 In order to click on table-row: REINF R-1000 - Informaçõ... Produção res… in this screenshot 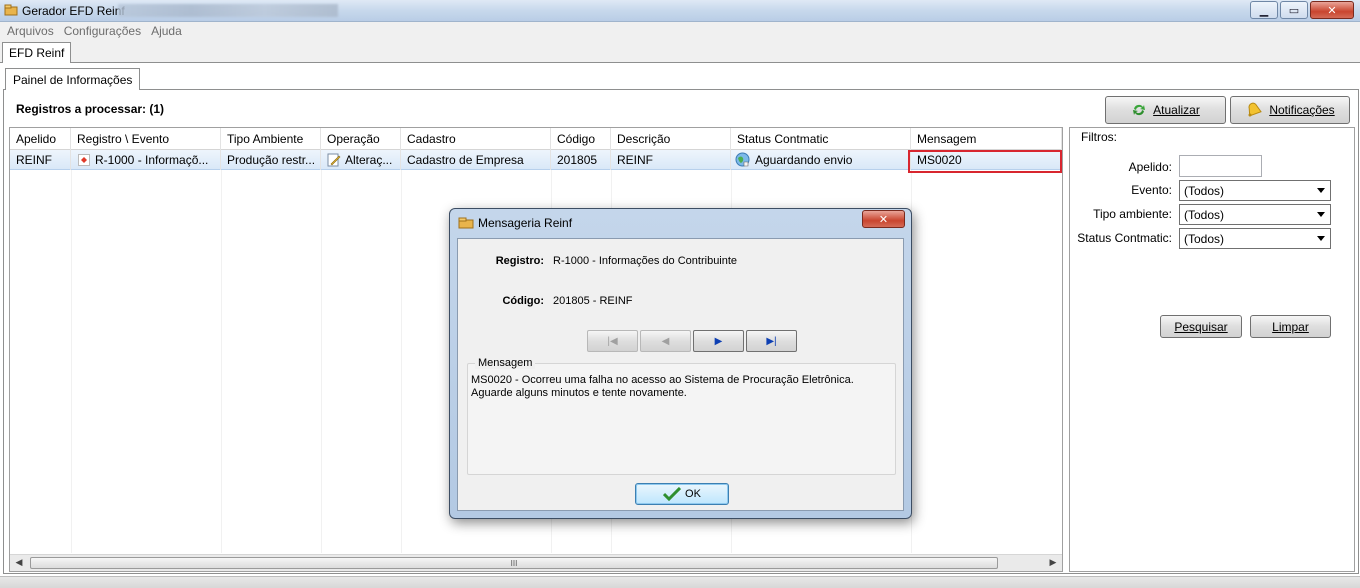, I will do `click(536, 160)`.